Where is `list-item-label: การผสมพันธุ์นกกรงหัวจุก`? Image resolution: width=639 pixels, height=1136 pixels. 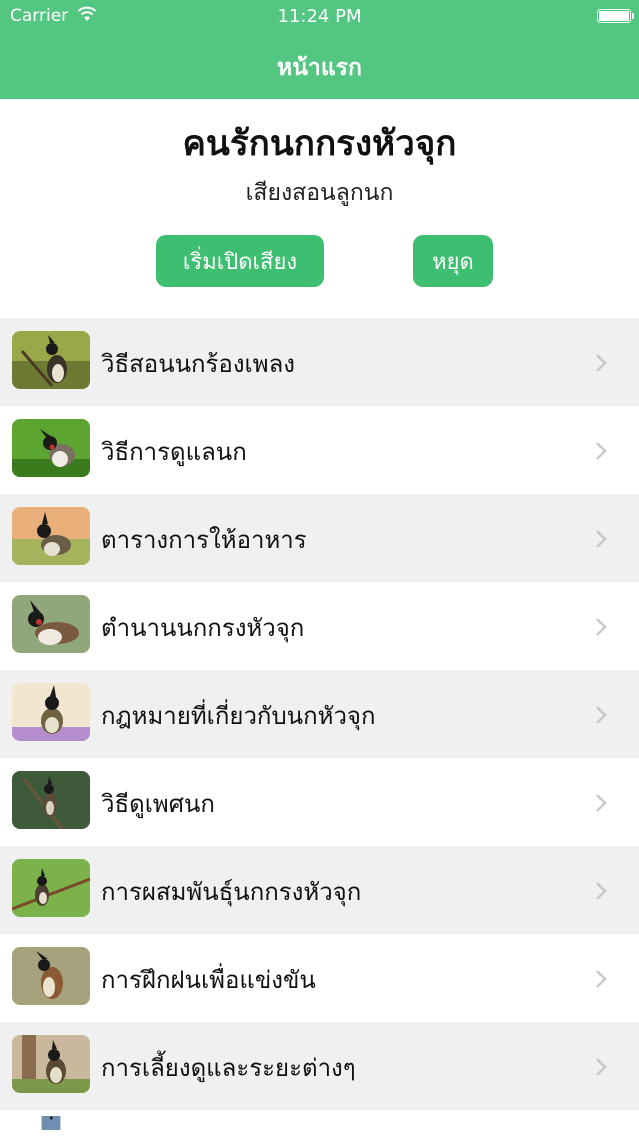
list-item-label: การผสมพันธุ์นกกรงหัวจุก is located at coordinates (231, 892).